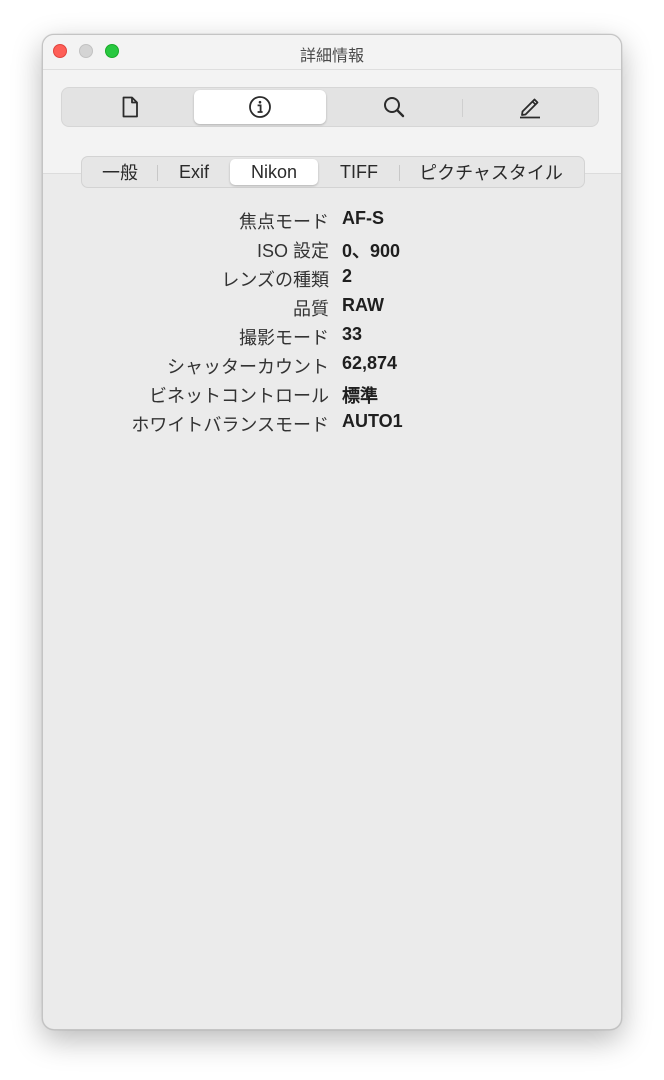 This screenshot has height=1080, width=664. What do you see at coordinates (332, 367) in the screenshot?
I see `info-row-shutter-count: シャッターカウント 62,874` at bounding box center [332, 367].